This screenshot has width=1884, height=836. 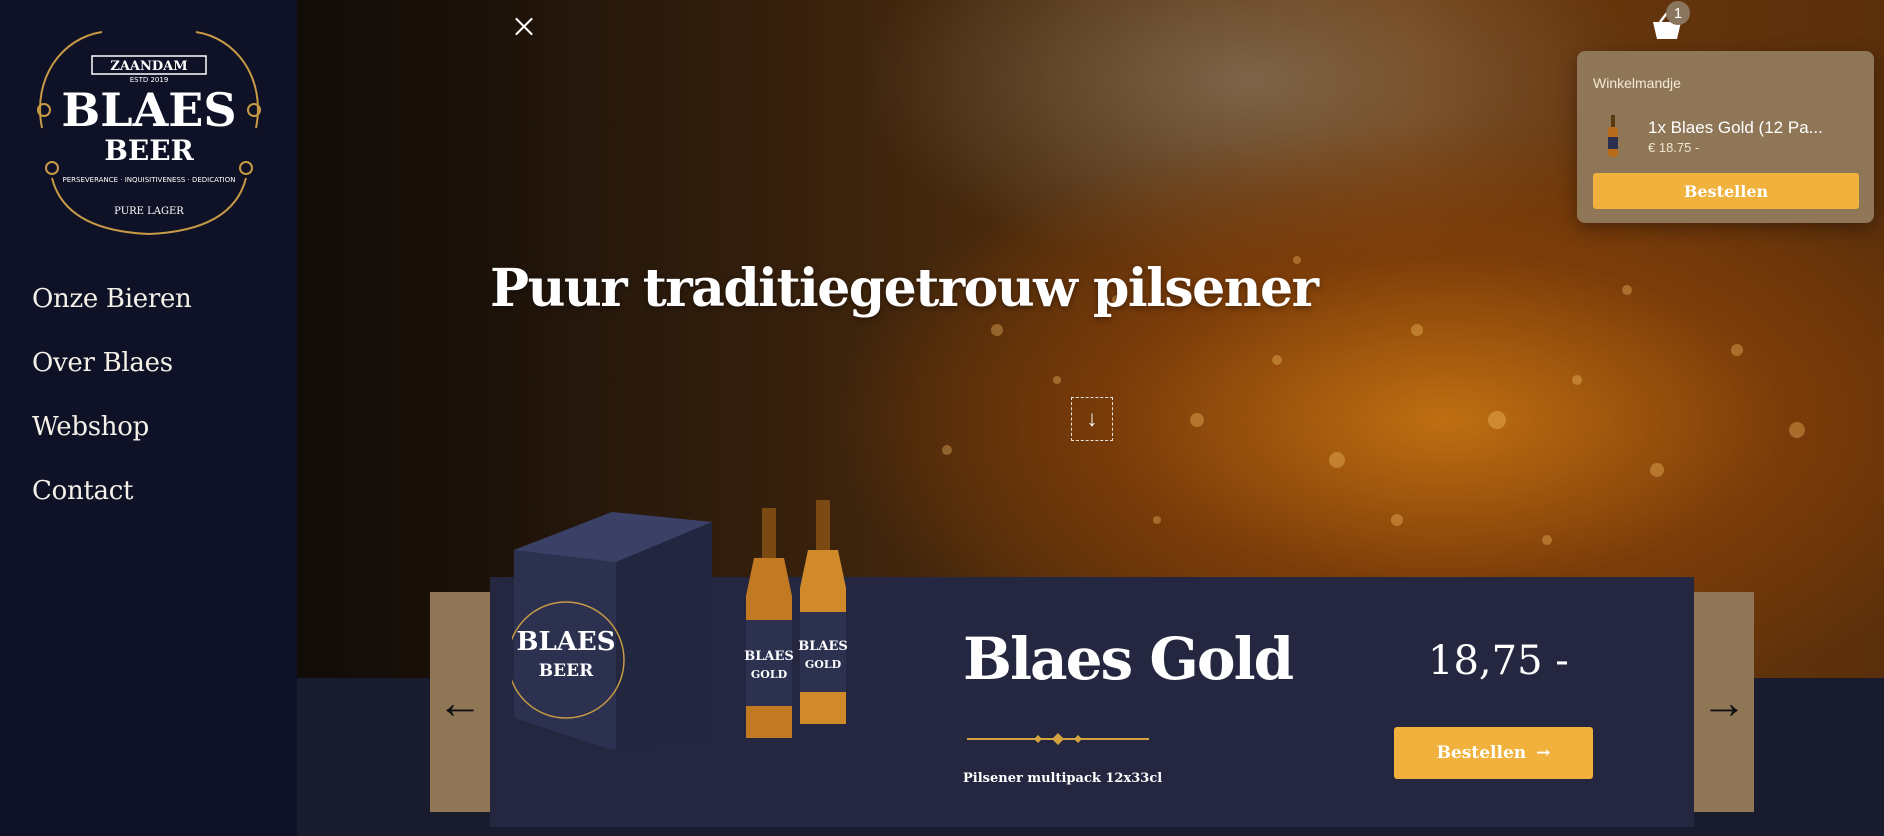 What do you see at coordinates (524, 27) in the screenshot?
I see `close-icon` at bounding box center [524, 27].